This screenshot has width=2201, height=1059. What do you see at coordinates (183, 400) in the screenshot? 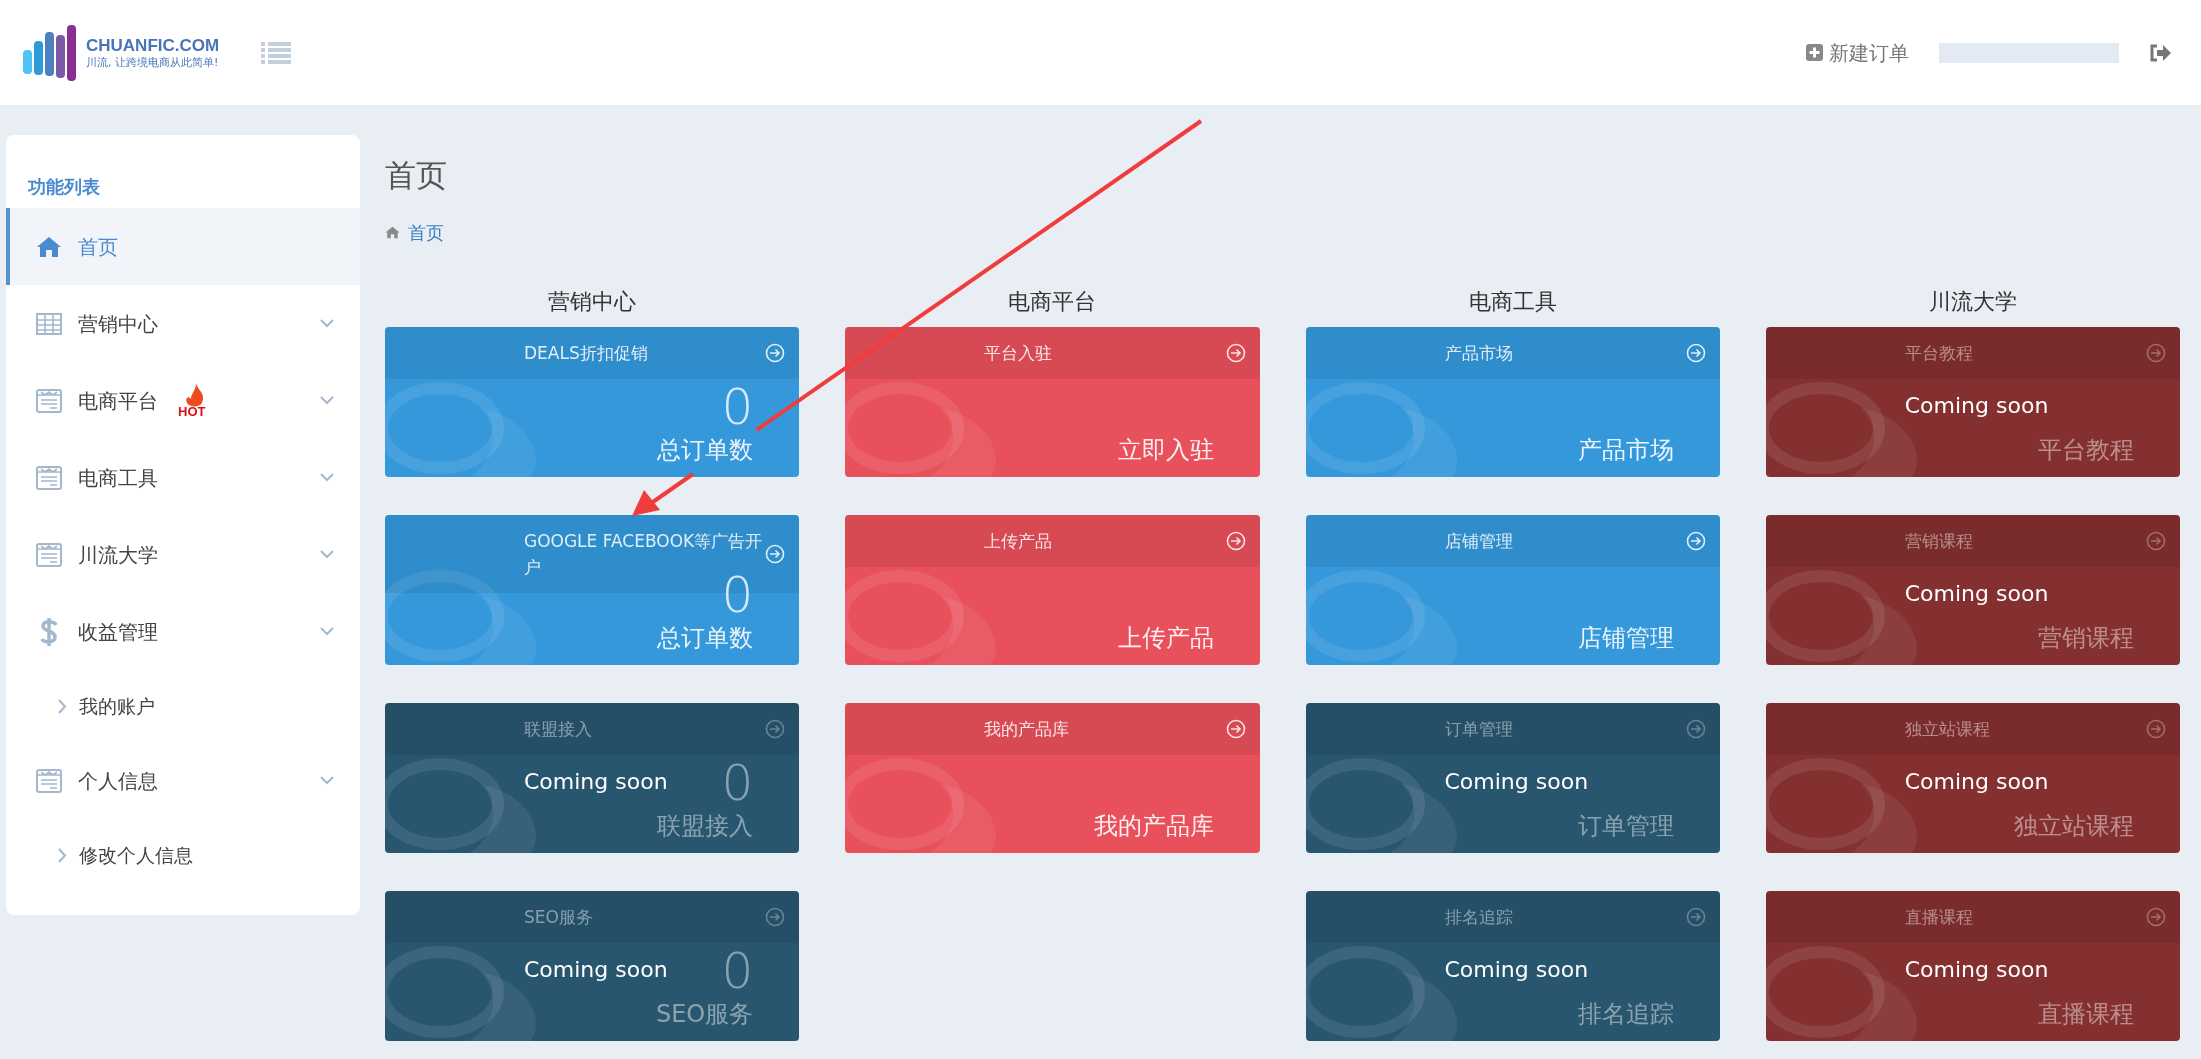
I see `sidebar-item: 电商平台 HOT` at bounding box center [183, 400].